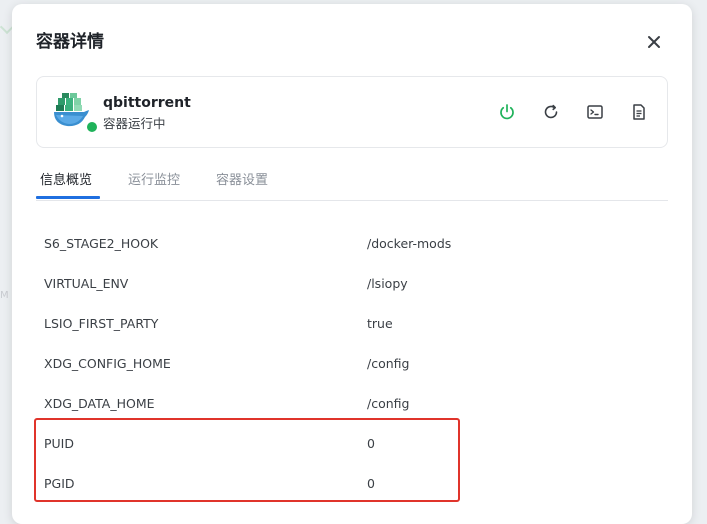  I want to click on close-button, so click(654, 42).